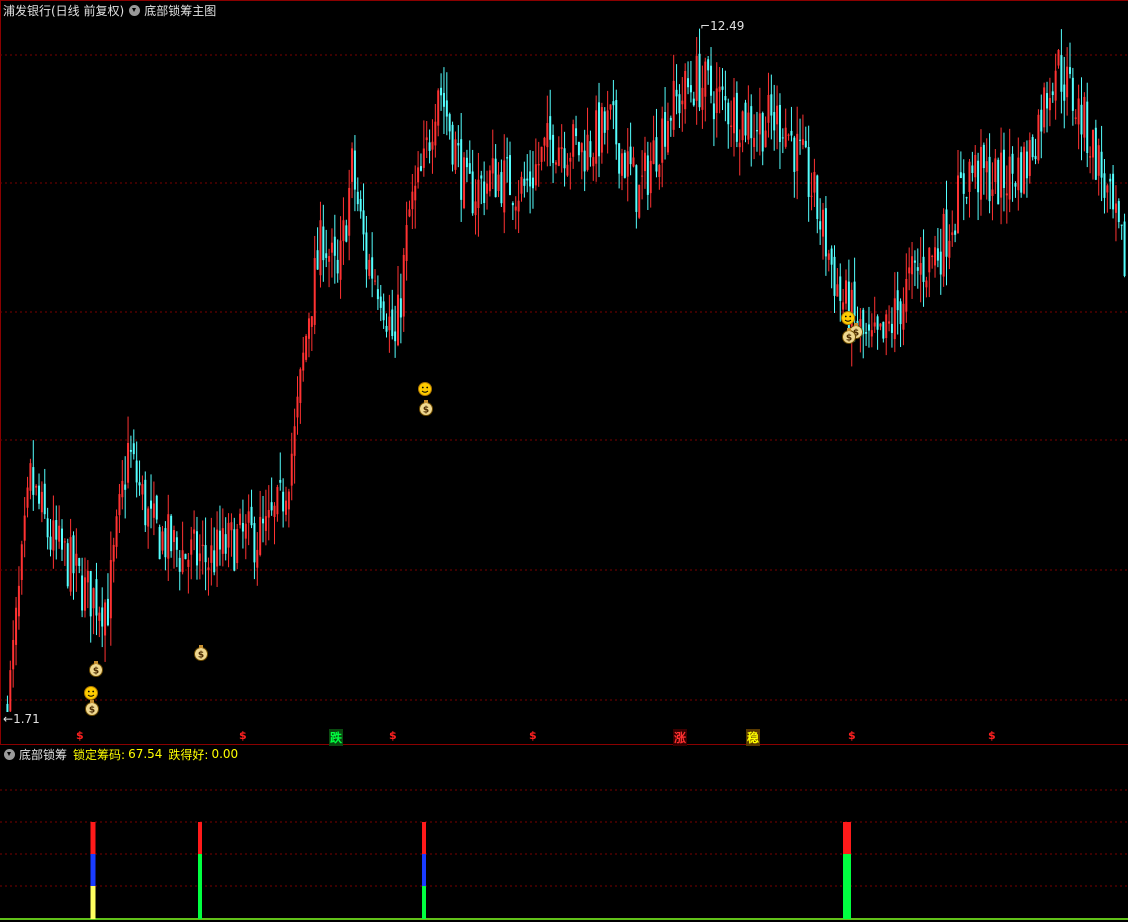 The height and width of the screenshot is (922, 1128). Describe the element at coordinates (705, 26) in the screenshot. I see `high-arrow-icon: ⌐` at that location.